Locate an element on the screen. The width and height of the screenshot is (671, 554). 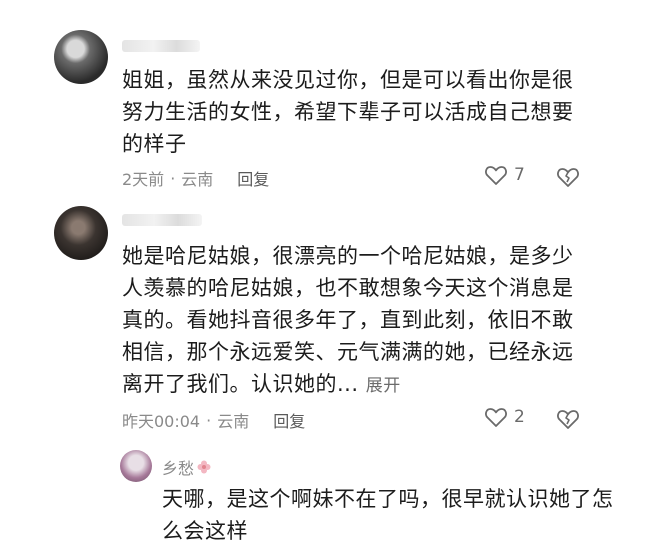
like-count: 7 is located at coordinates (519, 175).